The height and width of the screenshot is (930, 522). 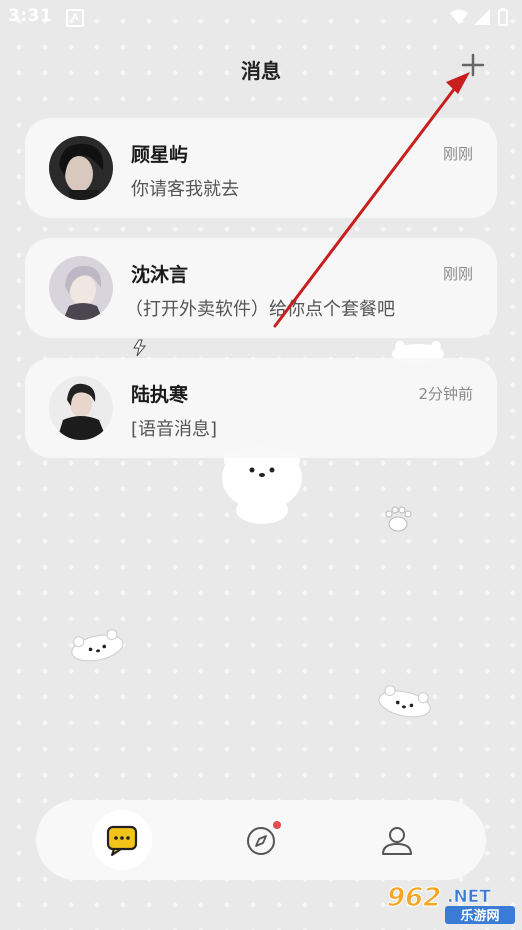 I want to click on chat-name: 沈沐言, so click(x=160, y=275).